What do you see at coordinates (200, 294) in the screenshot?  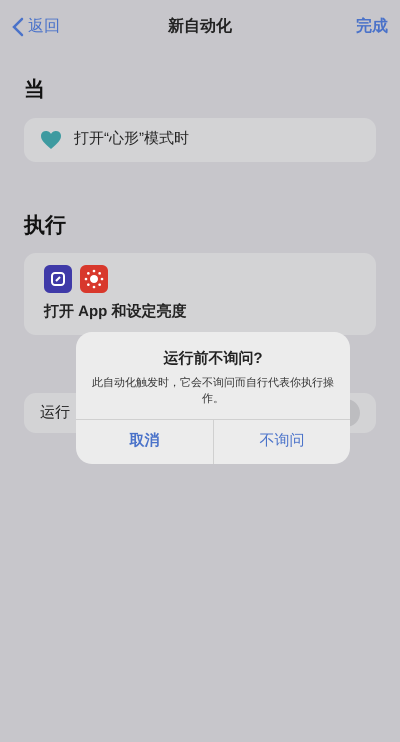 I see `action-card: 打开 App 和设定亮度` at bounding box center [200, 294].